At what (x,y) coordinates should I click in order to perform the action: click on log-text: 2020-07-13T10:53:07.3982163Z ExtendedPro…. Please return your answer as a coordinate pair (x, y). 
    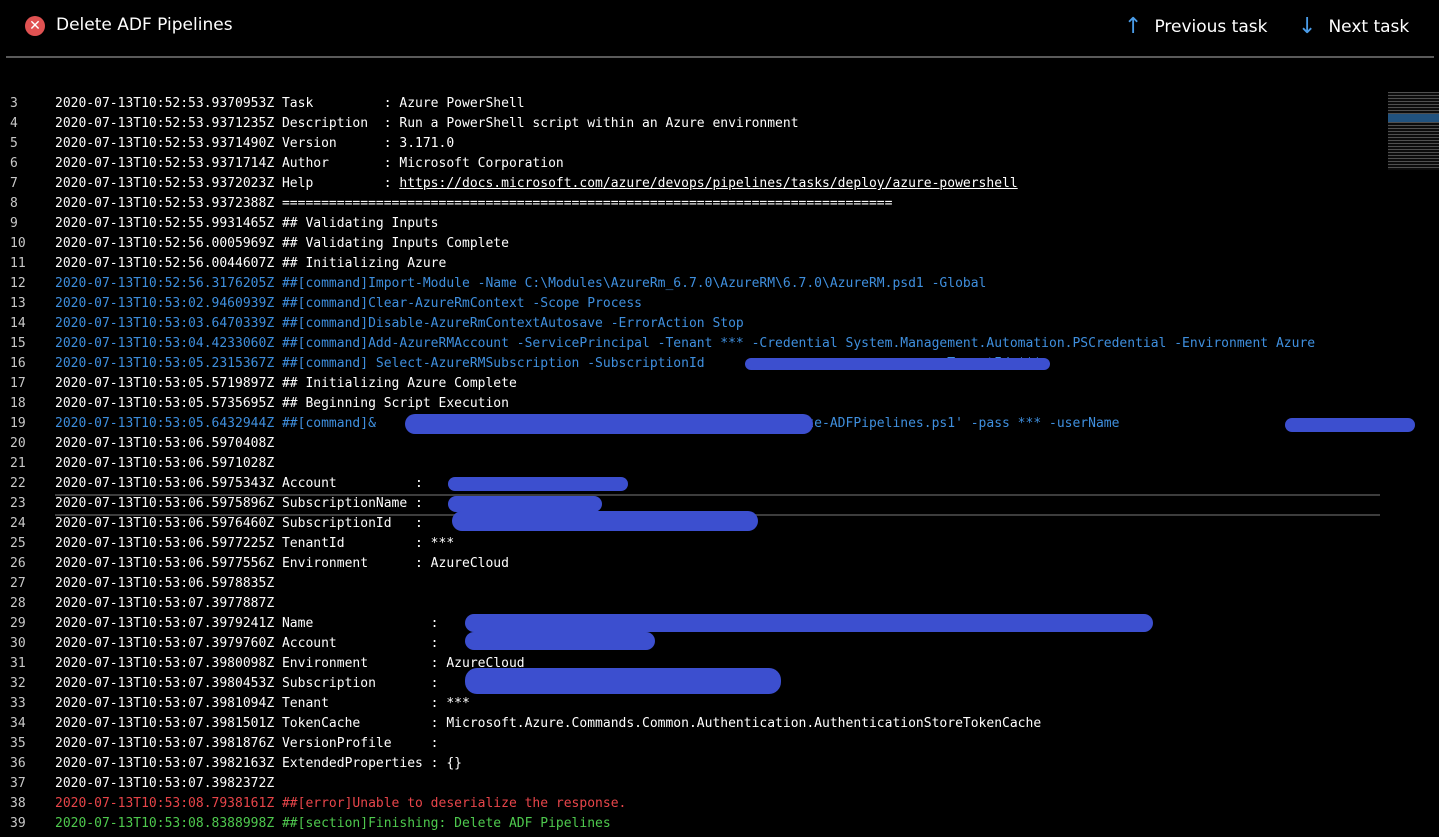
    Looking at the image, I should click on (258, 763).